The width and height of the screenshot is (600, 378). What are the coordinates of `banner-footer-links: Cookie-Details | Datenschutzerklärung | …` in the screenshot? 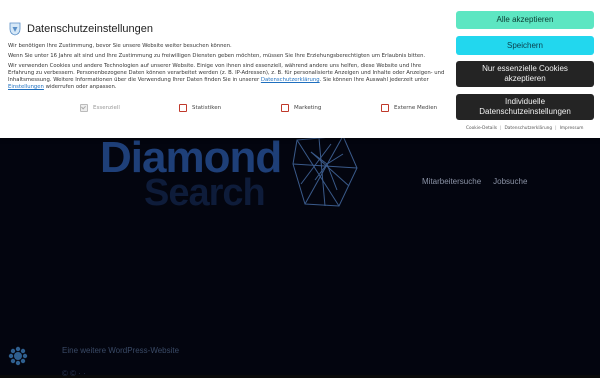 It's located at (524, 129).